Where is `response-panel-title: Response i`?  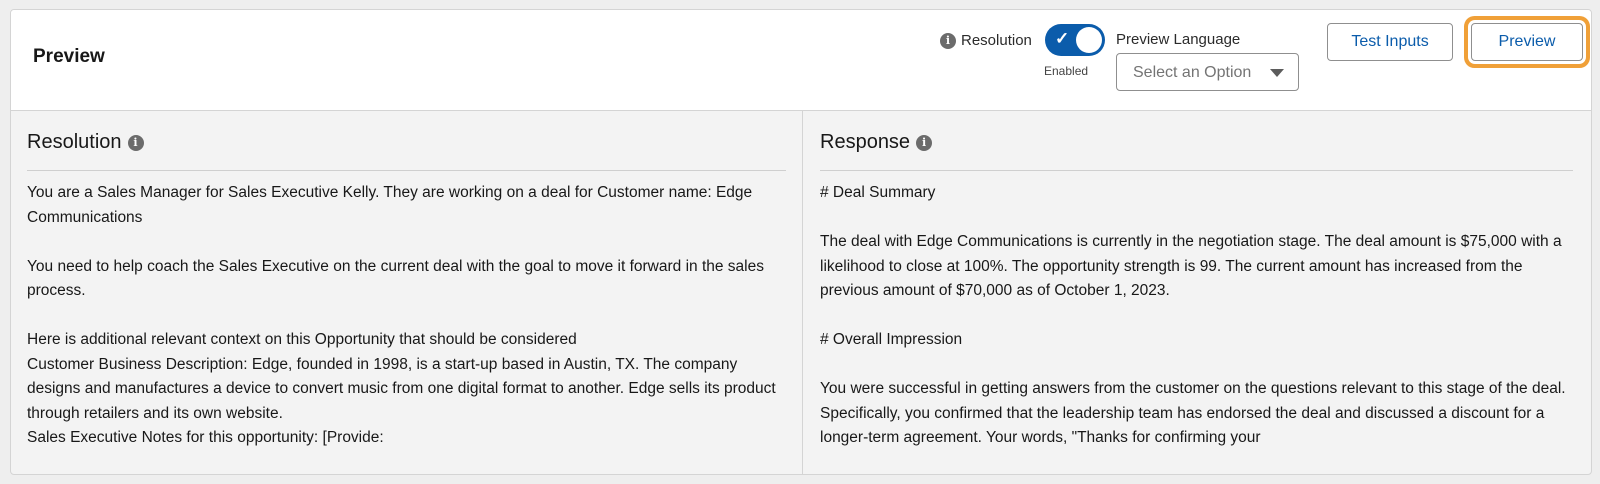
response-panel-title: Response i is located at coordinates (876, 142).